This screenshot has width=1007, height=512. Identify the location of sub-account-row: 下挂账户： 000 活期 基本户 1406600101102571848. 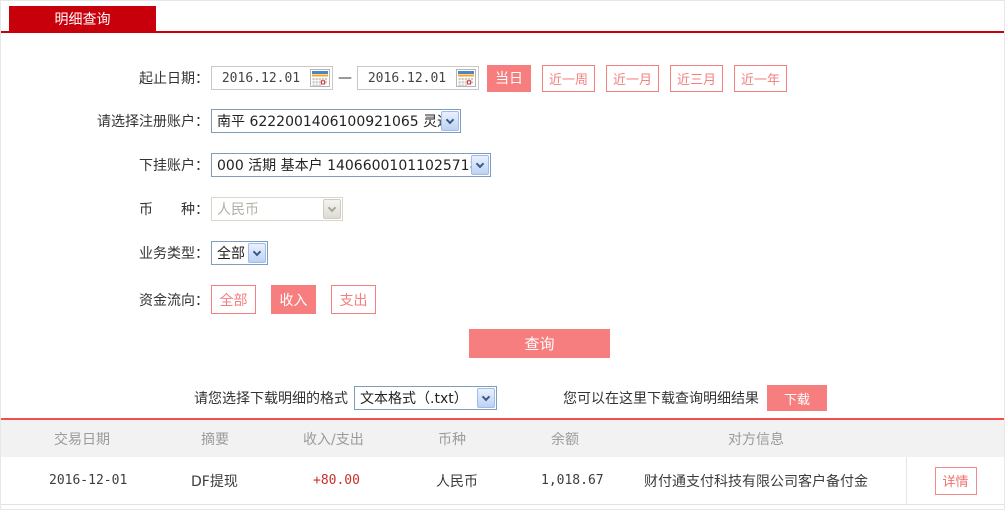
(506, 165).